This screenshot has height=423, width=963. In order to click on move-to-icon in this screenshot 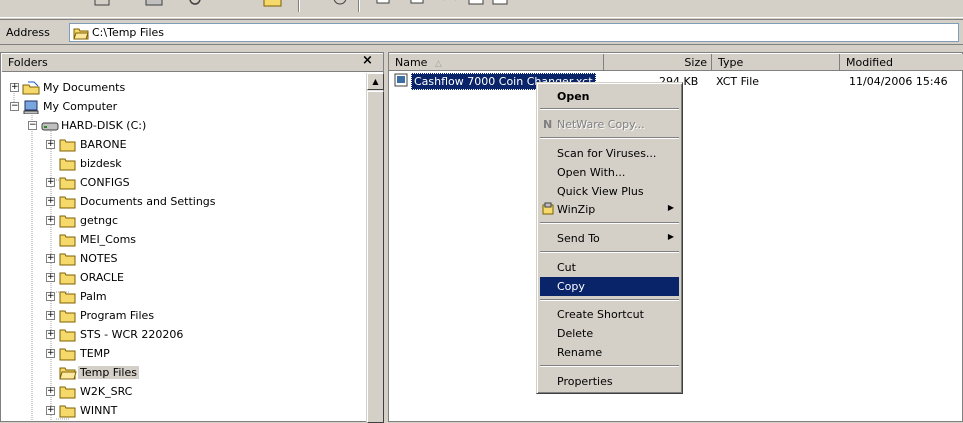, I will do `click(385, 4)`.